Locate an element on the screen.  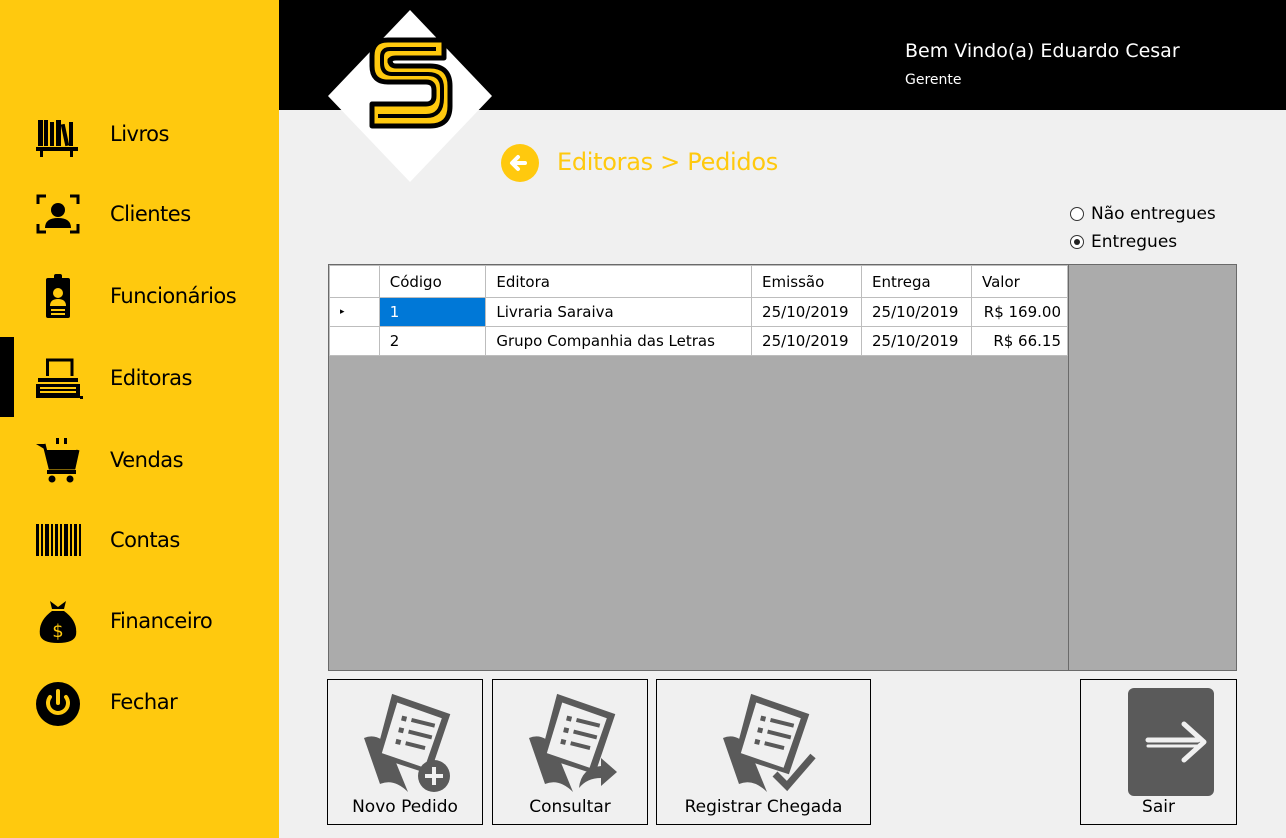
sidebar-item-livros: Livros is located at coordinates (139, 134).